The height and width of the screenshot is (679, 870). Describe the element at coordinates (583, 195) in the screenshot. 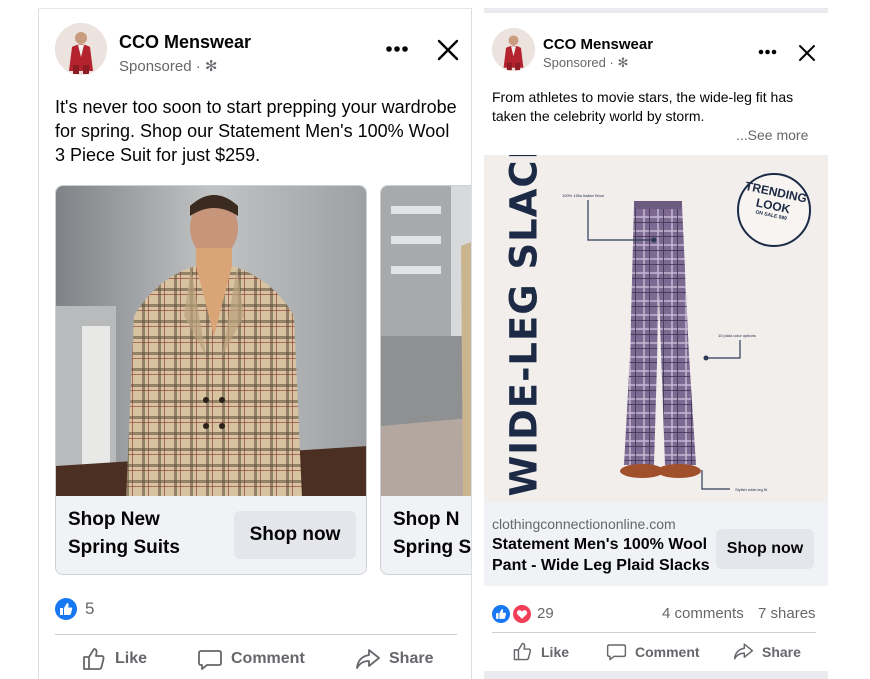

I see `callout-fabric: 100% 150s Italian Wool` at that location.